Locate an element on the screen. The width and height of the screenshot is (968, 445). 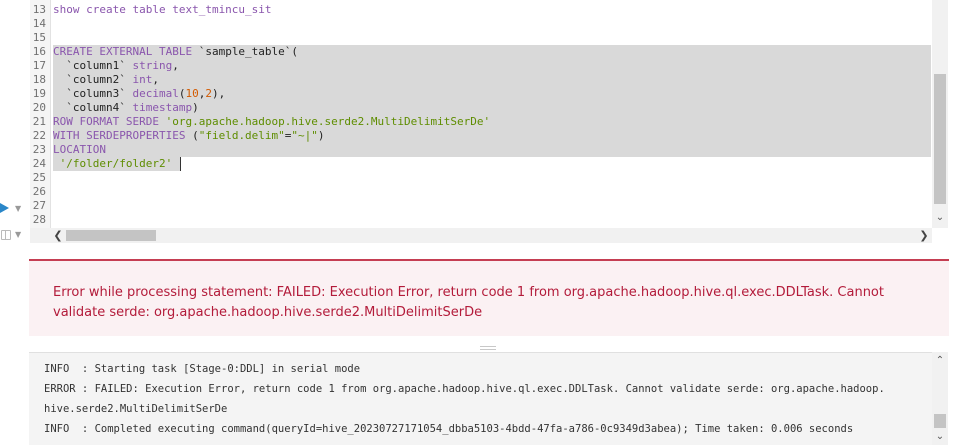
map-icon is located at coordinates (6, 235).